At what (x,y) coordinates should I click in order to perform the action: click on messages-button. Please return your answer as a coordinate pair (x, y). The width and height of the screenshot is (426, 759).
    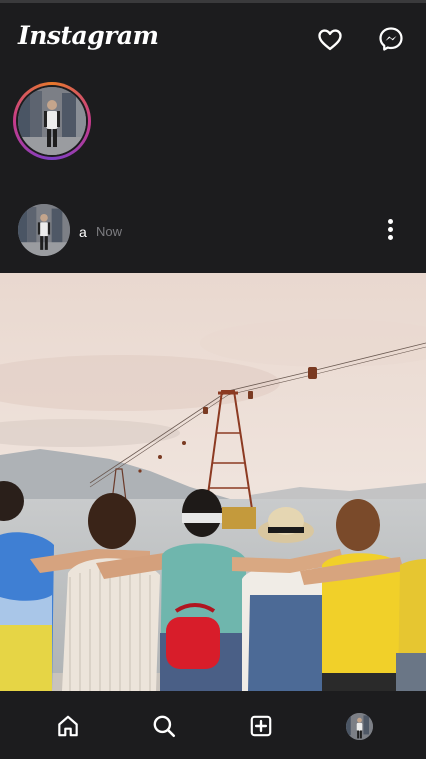
    Looking at the image, I should click on (391, 39).